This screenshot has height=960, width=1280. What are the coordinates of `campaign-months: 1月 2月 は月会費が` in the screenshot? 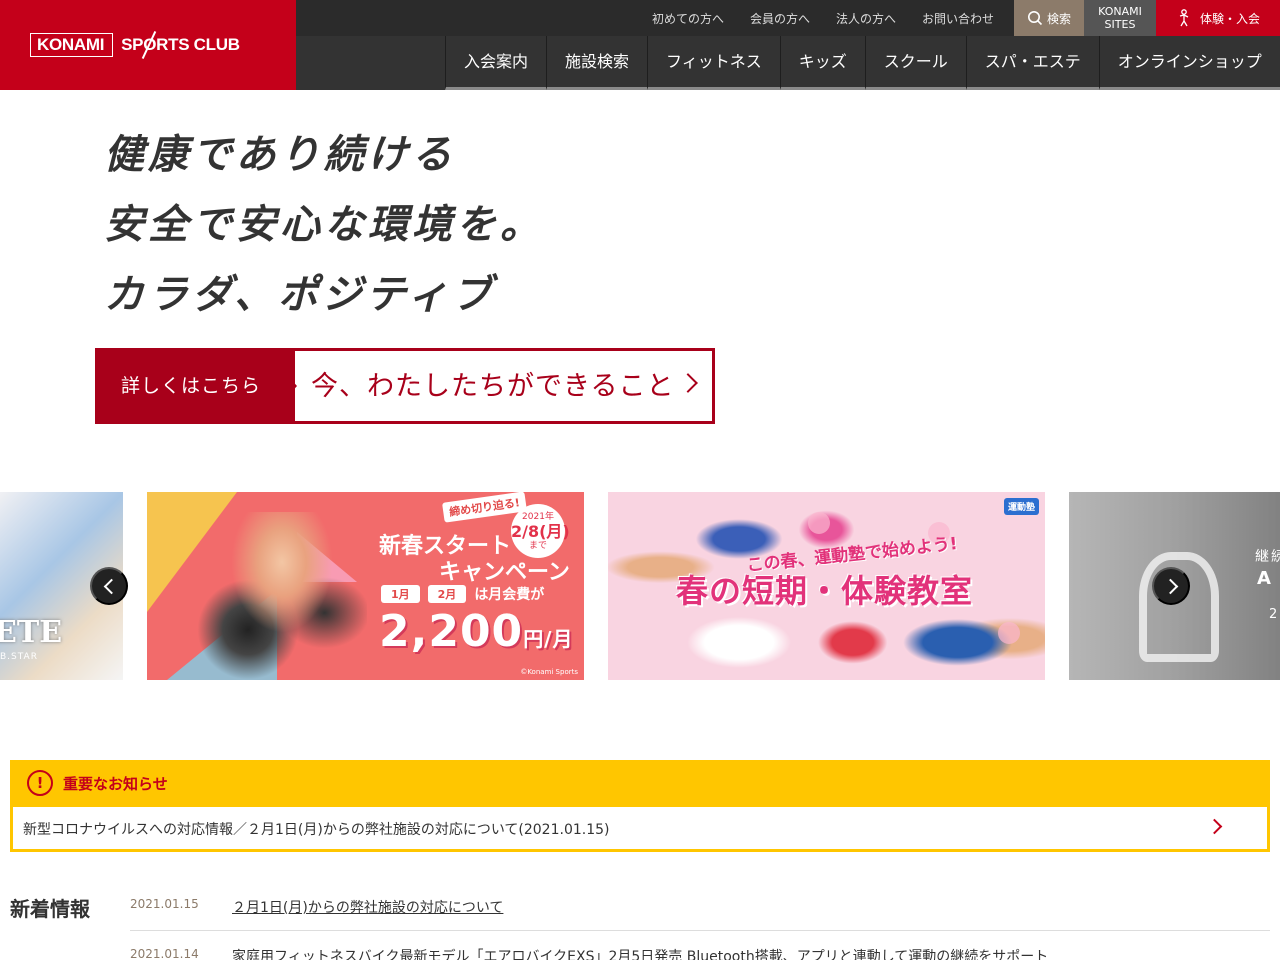 It's located at (462, 594).